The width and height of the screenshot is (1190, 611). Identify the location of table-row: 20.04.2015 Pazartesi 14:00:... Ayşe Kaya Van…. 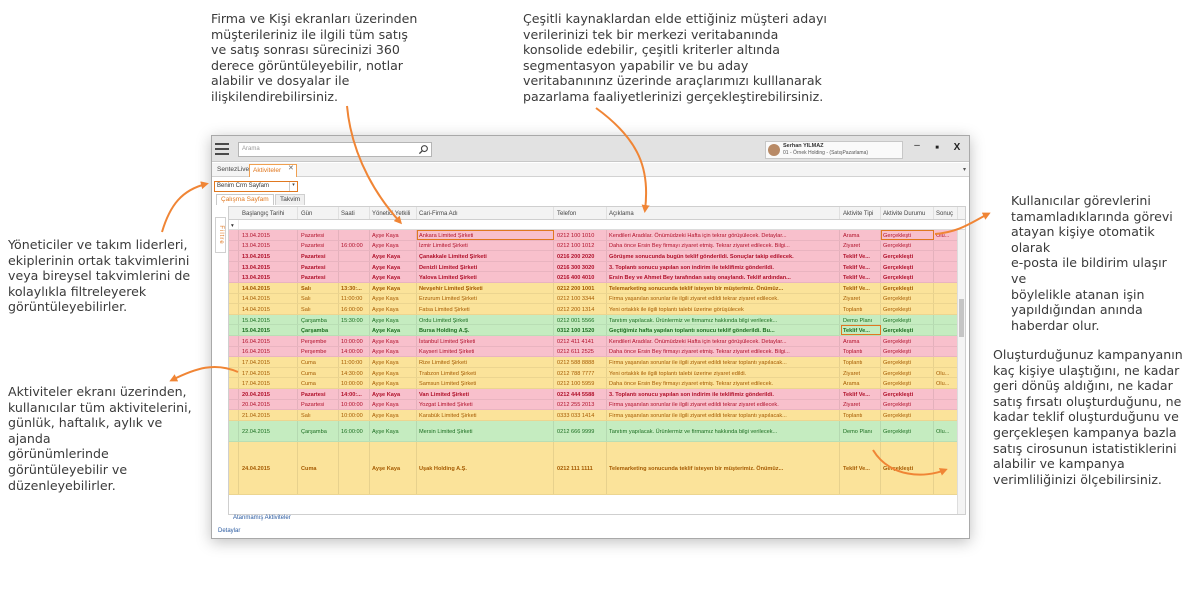
(597, 394).